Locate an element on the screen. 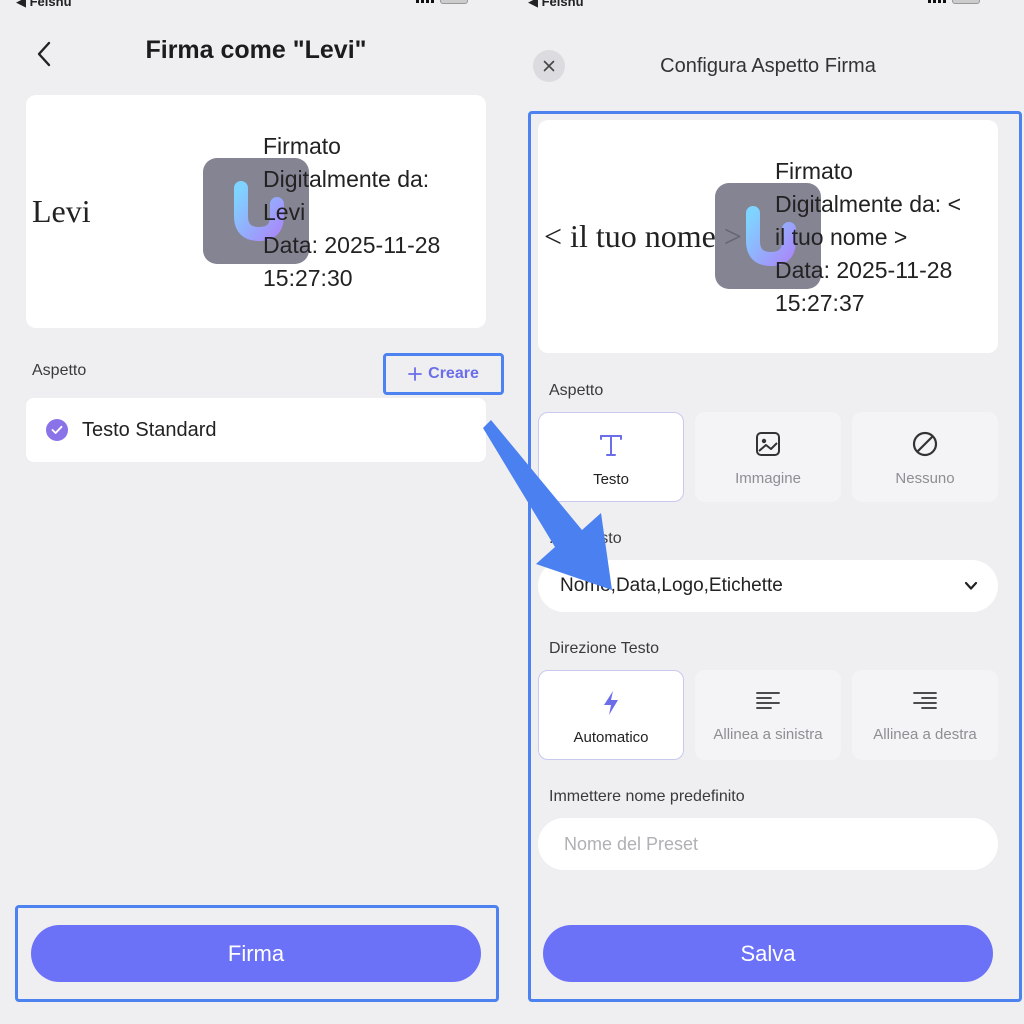 The width and height of the screenshot is (1024, 1024). create-label: Creare is located at coordinates (453, 373).